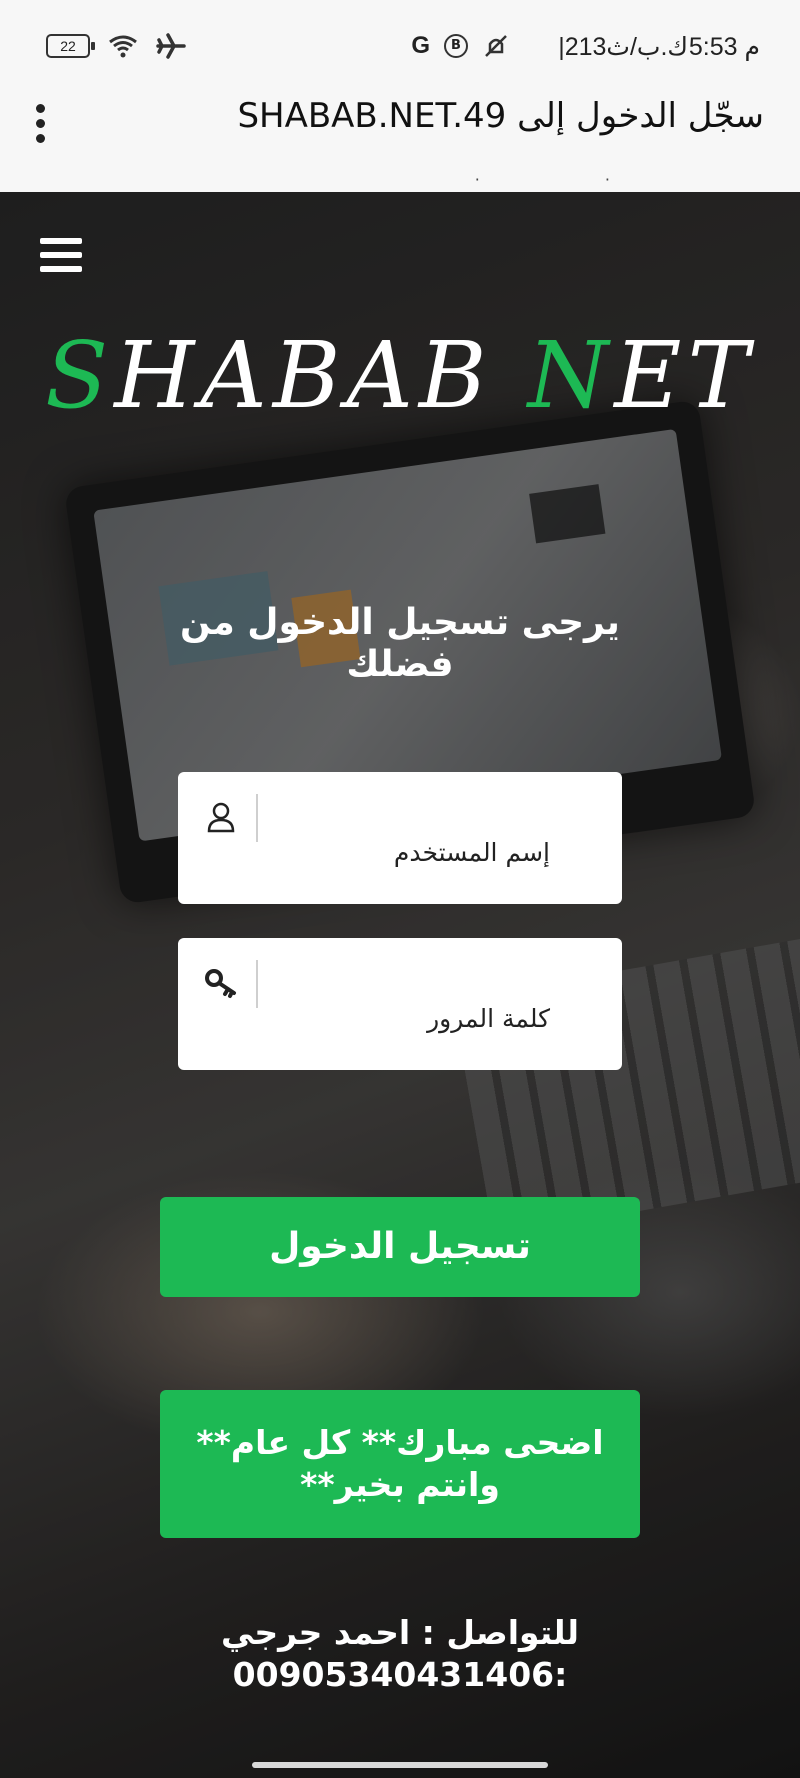  Describe the element at coordinates (500, 116) in the screenshot. I see `page-title: سجّل الدخول إلى SHABAB.NET.49` at that location.